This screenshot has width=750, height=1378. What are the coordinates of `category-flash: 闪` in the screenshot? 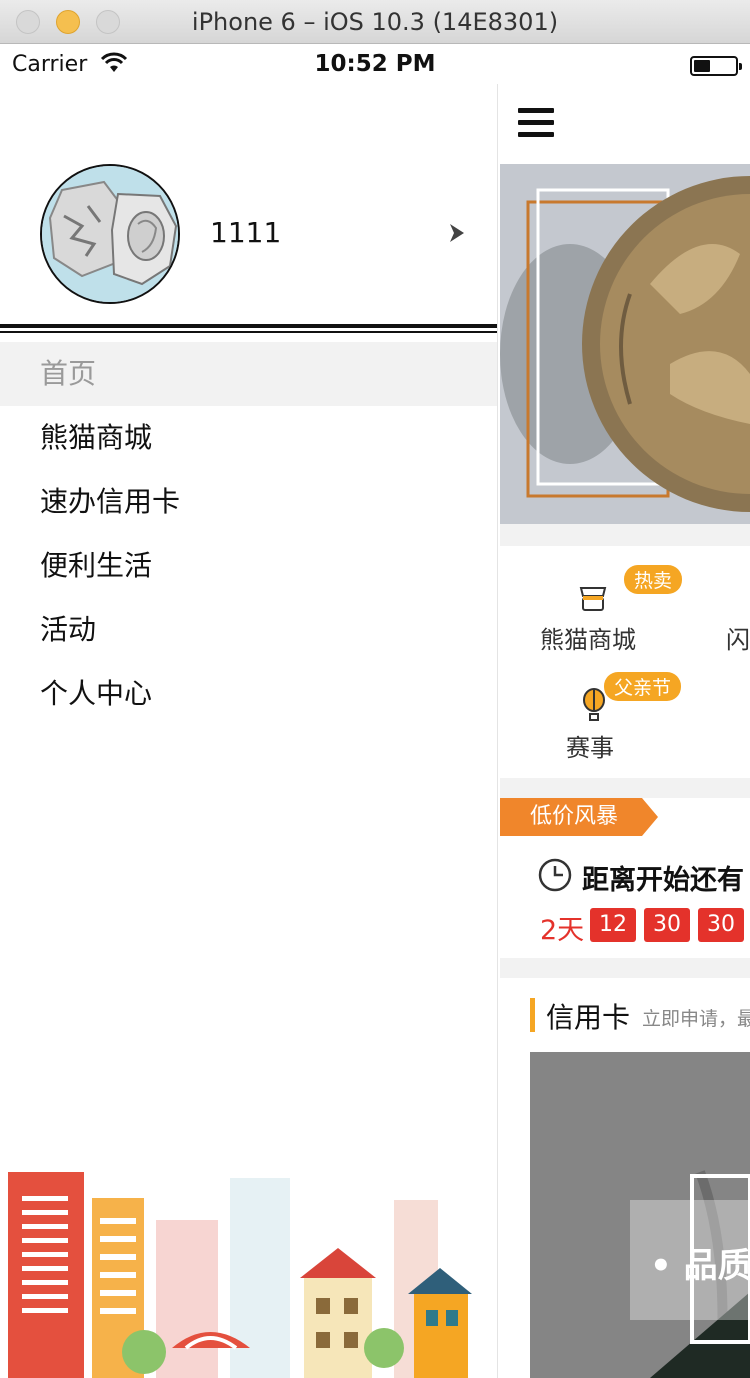 It's located at (738, 637).